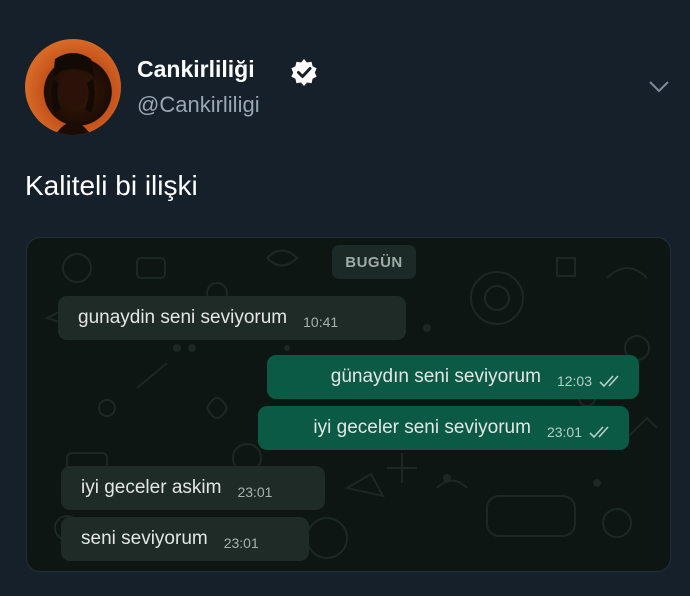 This screenshot has height=596, width=690. Describe the element at coordinates (183, 317) in the screenshot. I see `message-text: gunaydin seni seviyorum` at that location.